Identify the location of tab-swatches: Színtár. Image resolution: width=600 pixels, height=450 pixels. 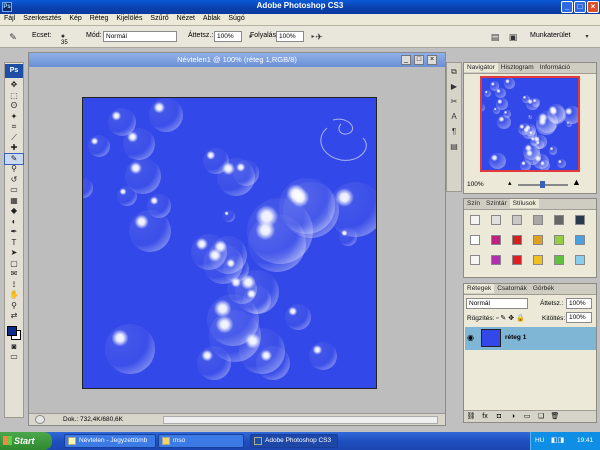
(496, 203).